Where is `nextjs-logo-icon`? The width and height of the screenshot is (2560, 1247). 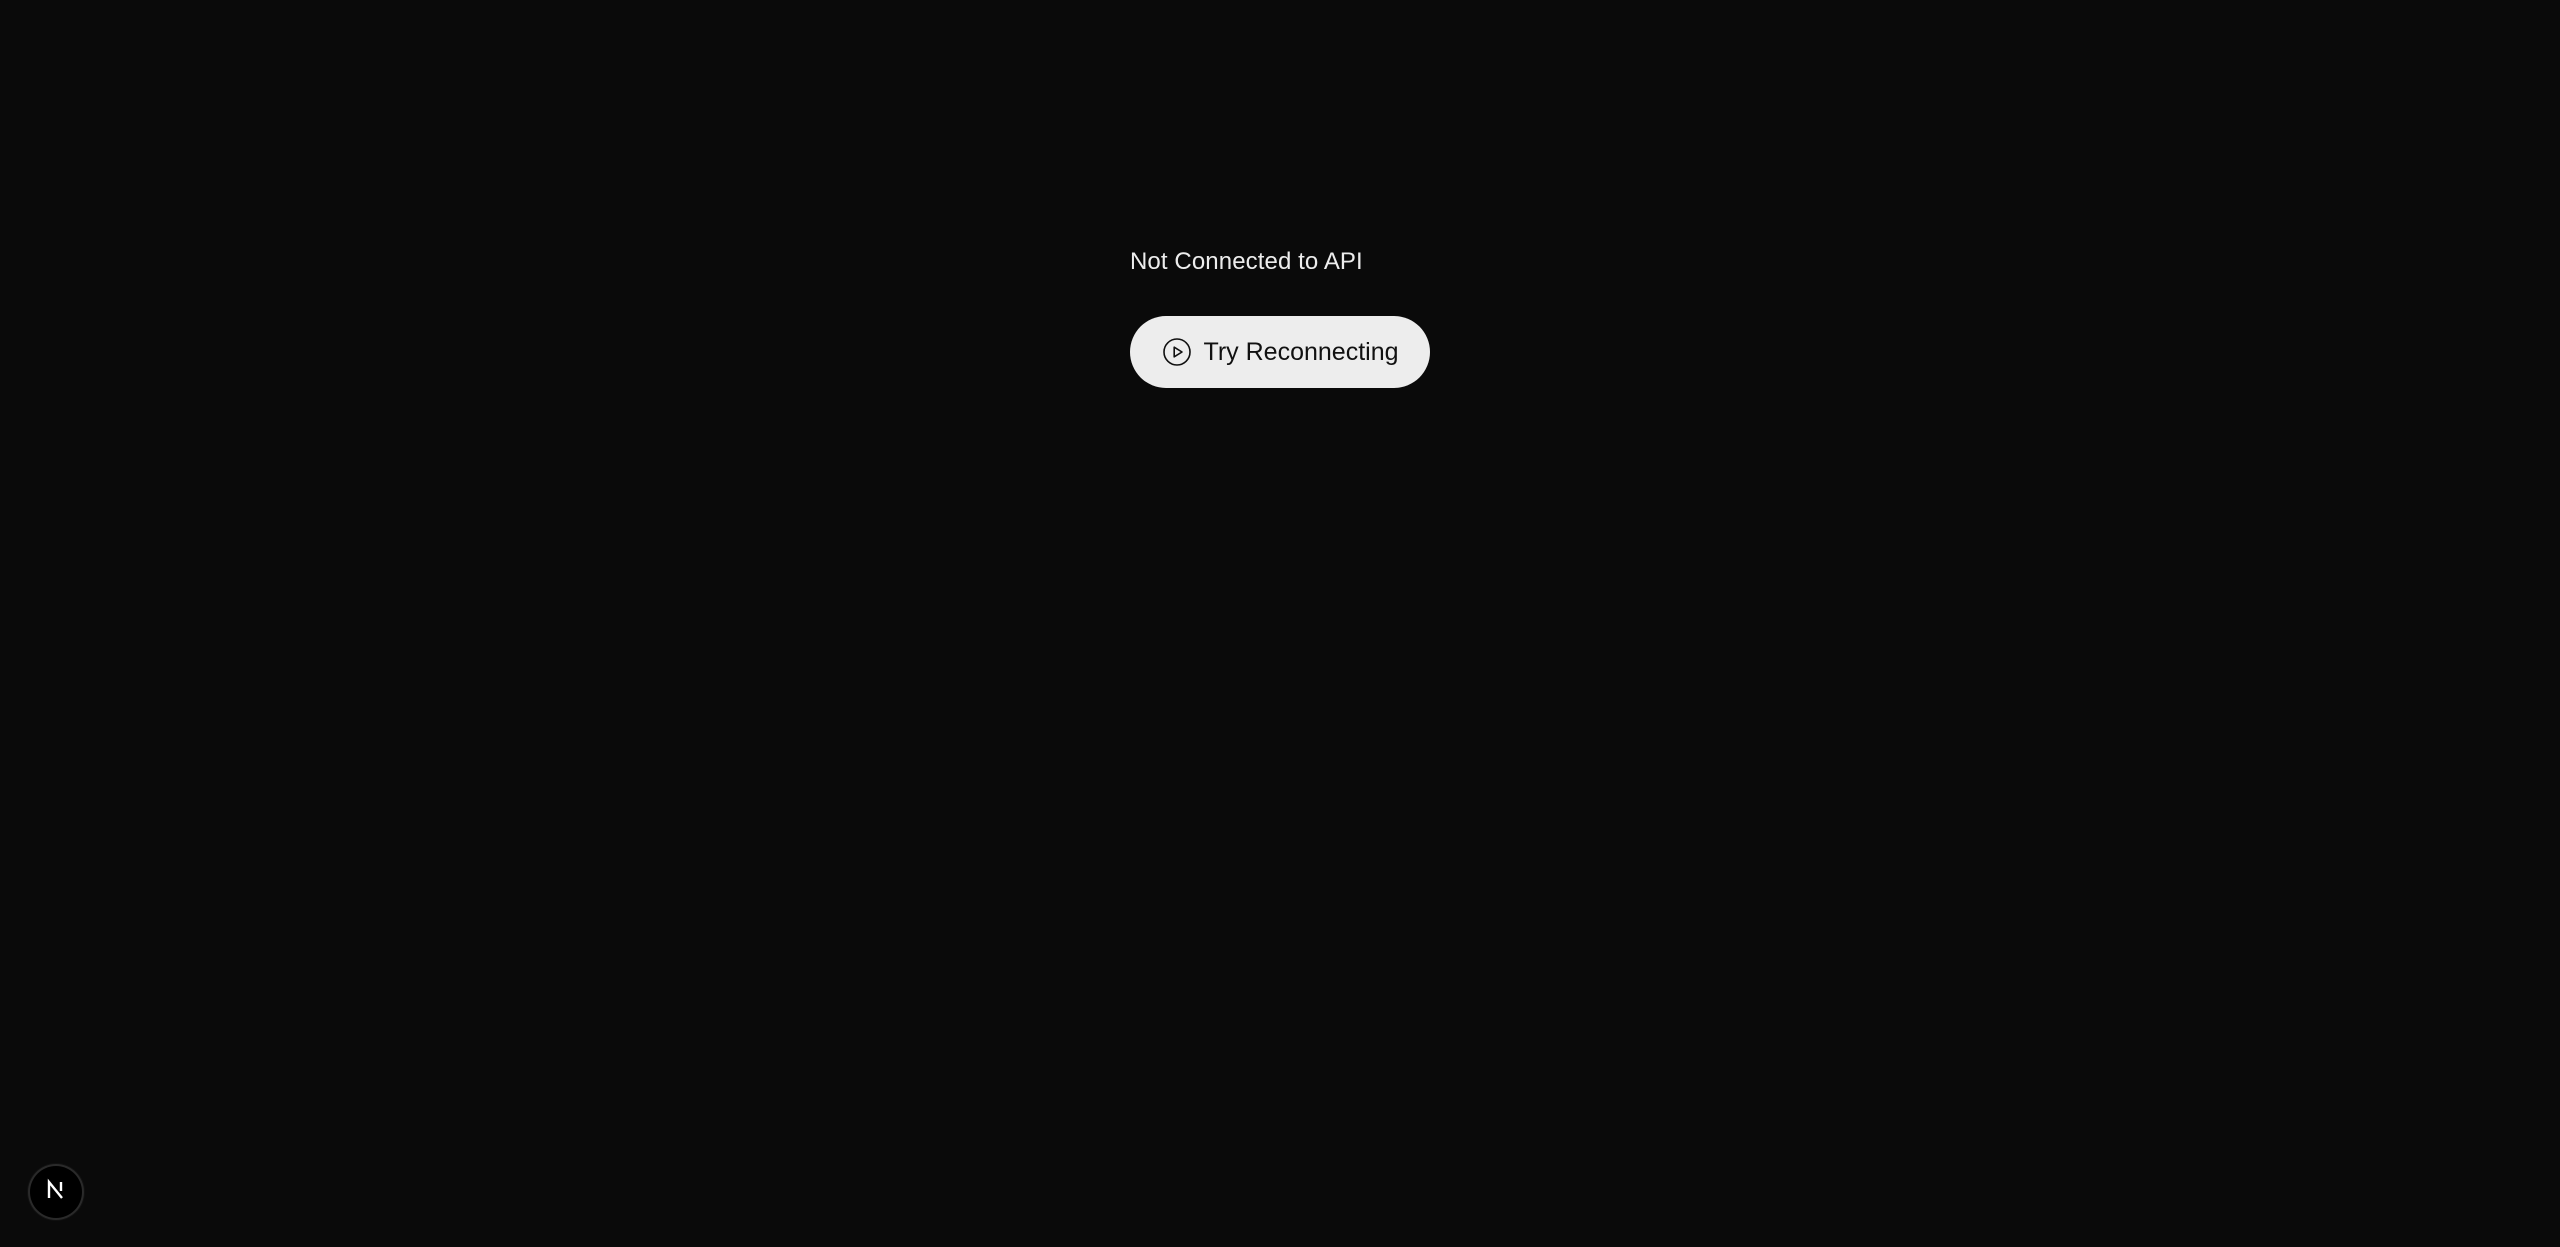 nextjs-logo-icon is located at coordinates (56, 1192).